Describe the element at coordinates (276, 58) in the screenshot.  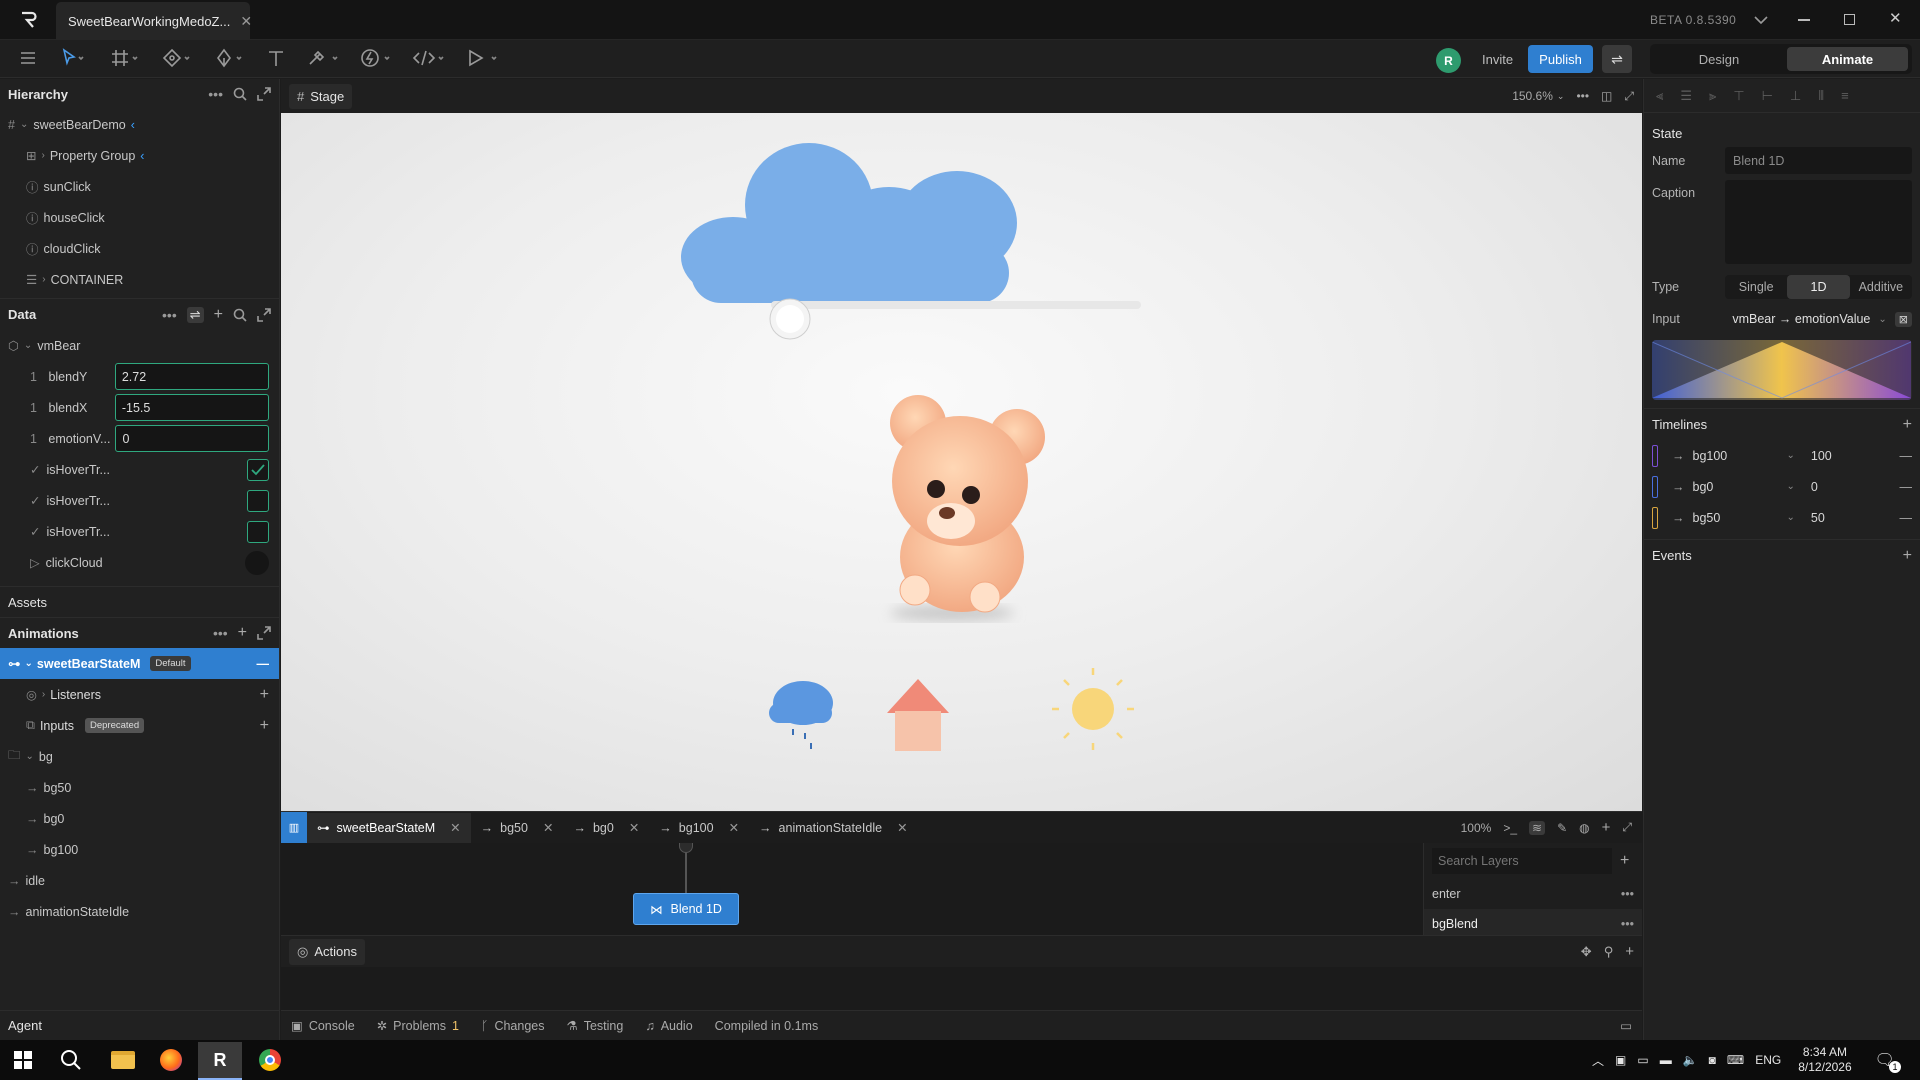
I see `text-tool-icon` at that location.